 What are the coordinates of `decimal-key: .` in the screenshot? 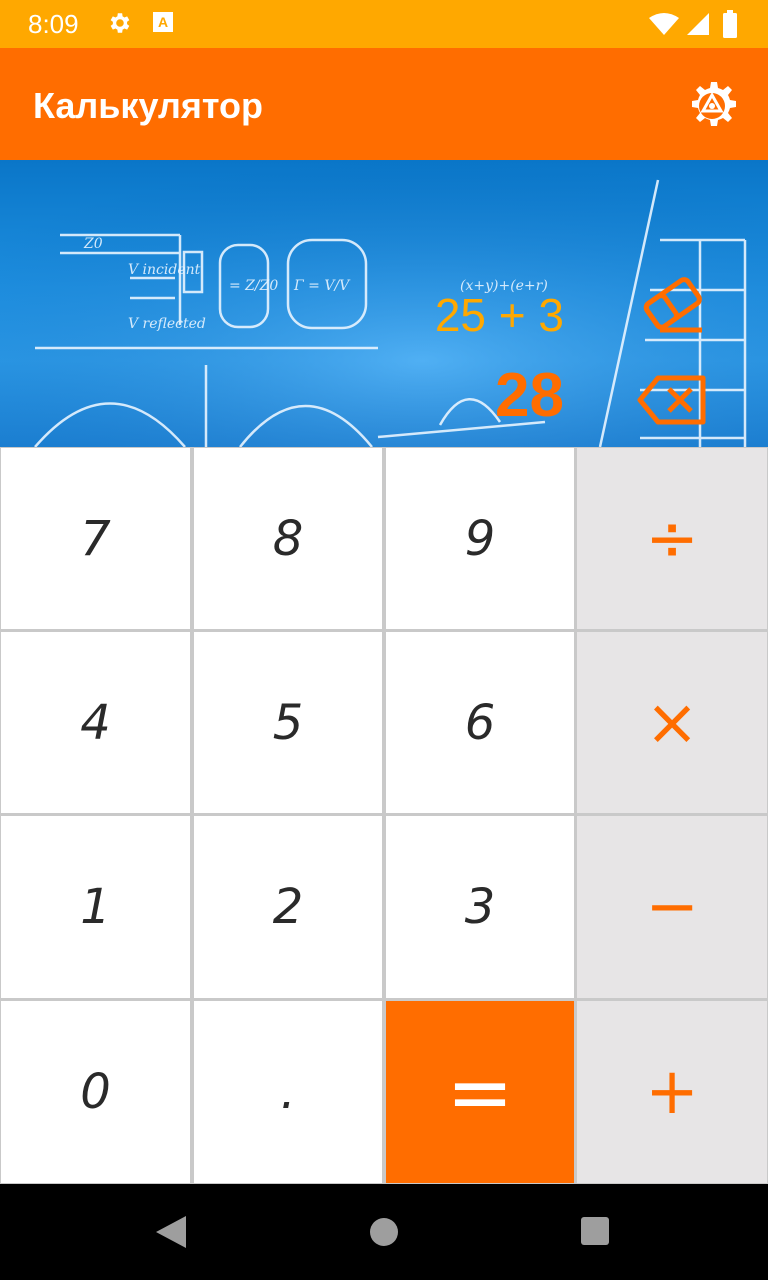 It's located at (288, 1092).